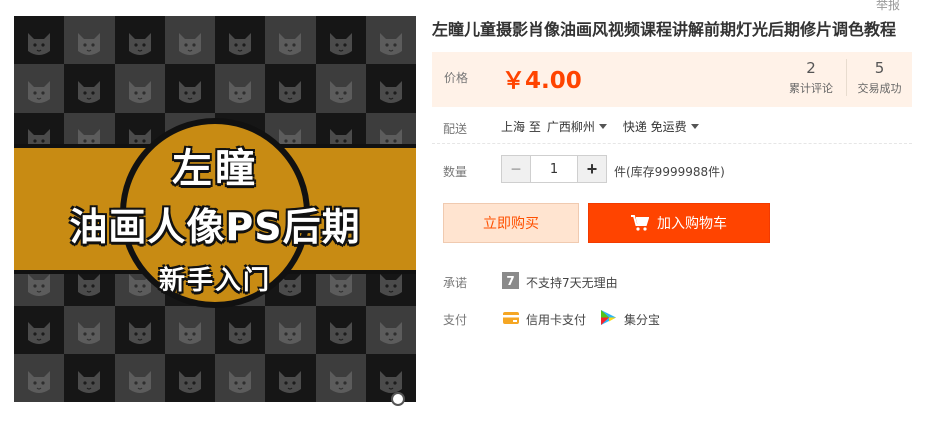 This screenshot has height=424, width=928. Describe the element at coordinates (608, 317) in the screenshot. I see `jifenbao-icon` at that location.